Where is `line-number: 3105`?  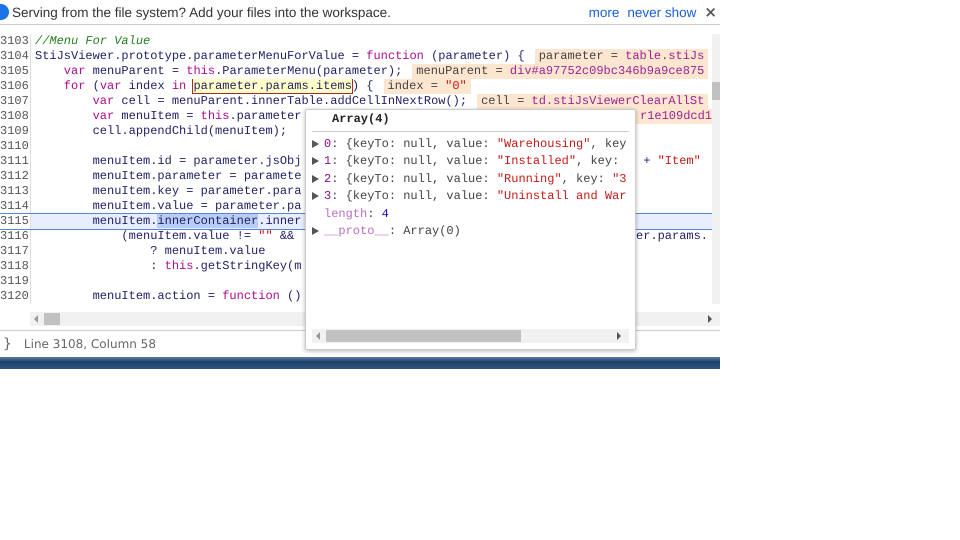
line-number: 3105 is located at coordinates (15, 71).